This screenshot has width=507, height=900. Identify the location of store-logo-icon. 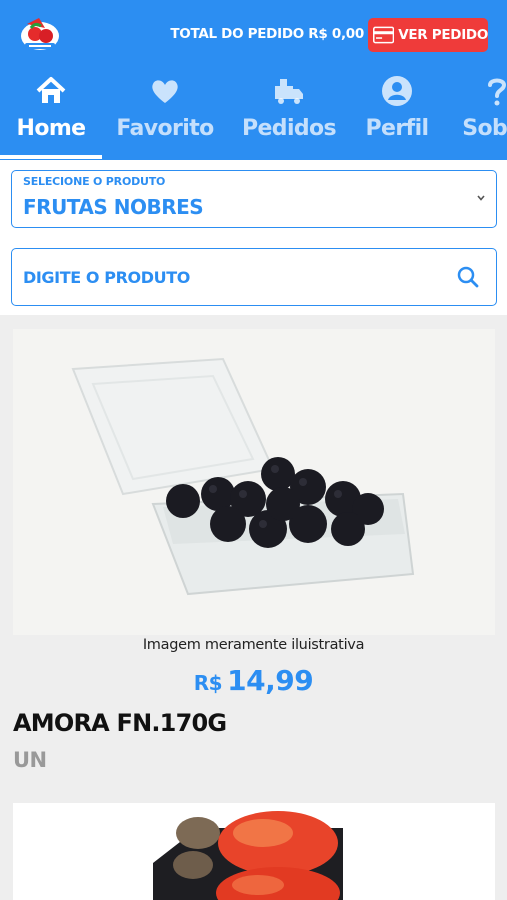
(40, 35).